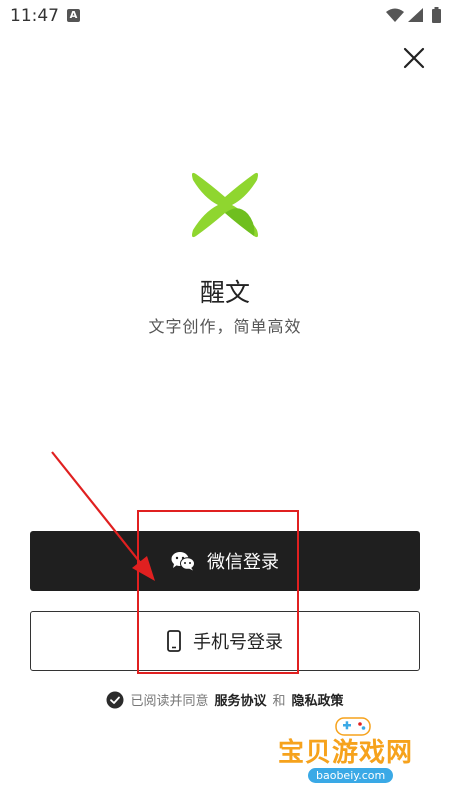 The width and height of the screenshot is (450, 800). What do you see at coordinates (225, 16) in the screenshot?
I see `status-bar: 11:47 A` at bounding box center [225, 16].